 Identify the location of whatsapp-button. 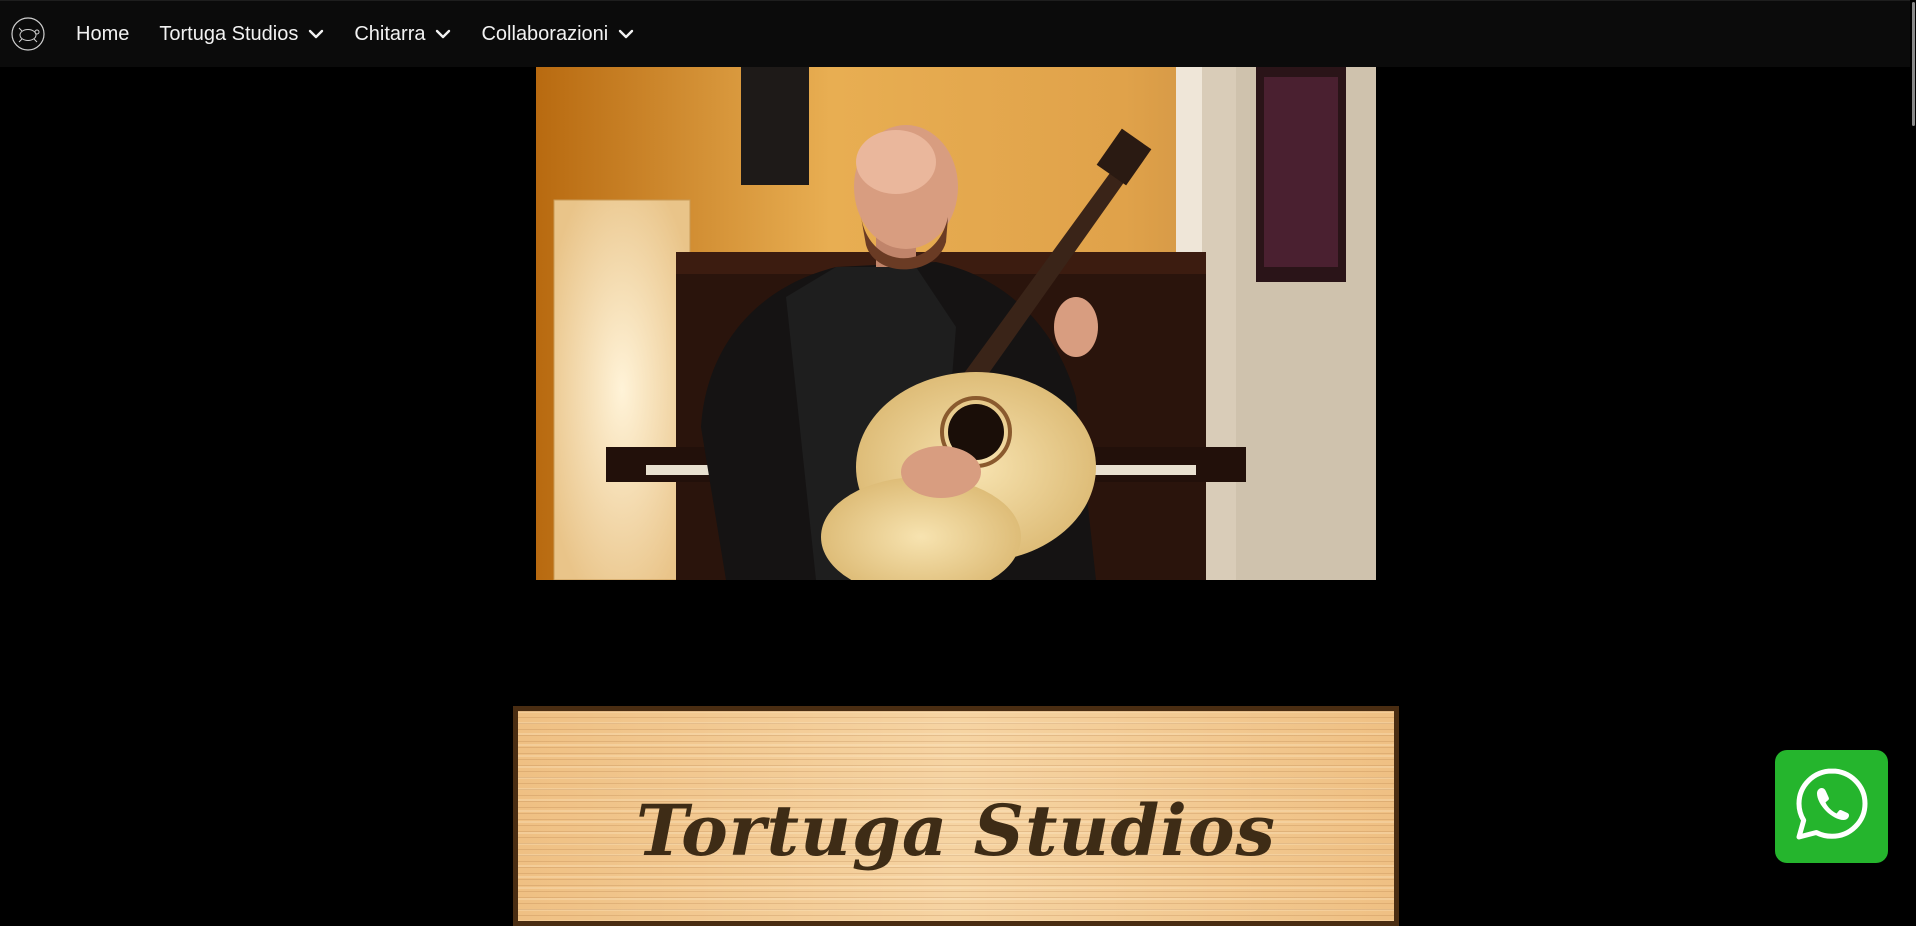
(1831, 806).